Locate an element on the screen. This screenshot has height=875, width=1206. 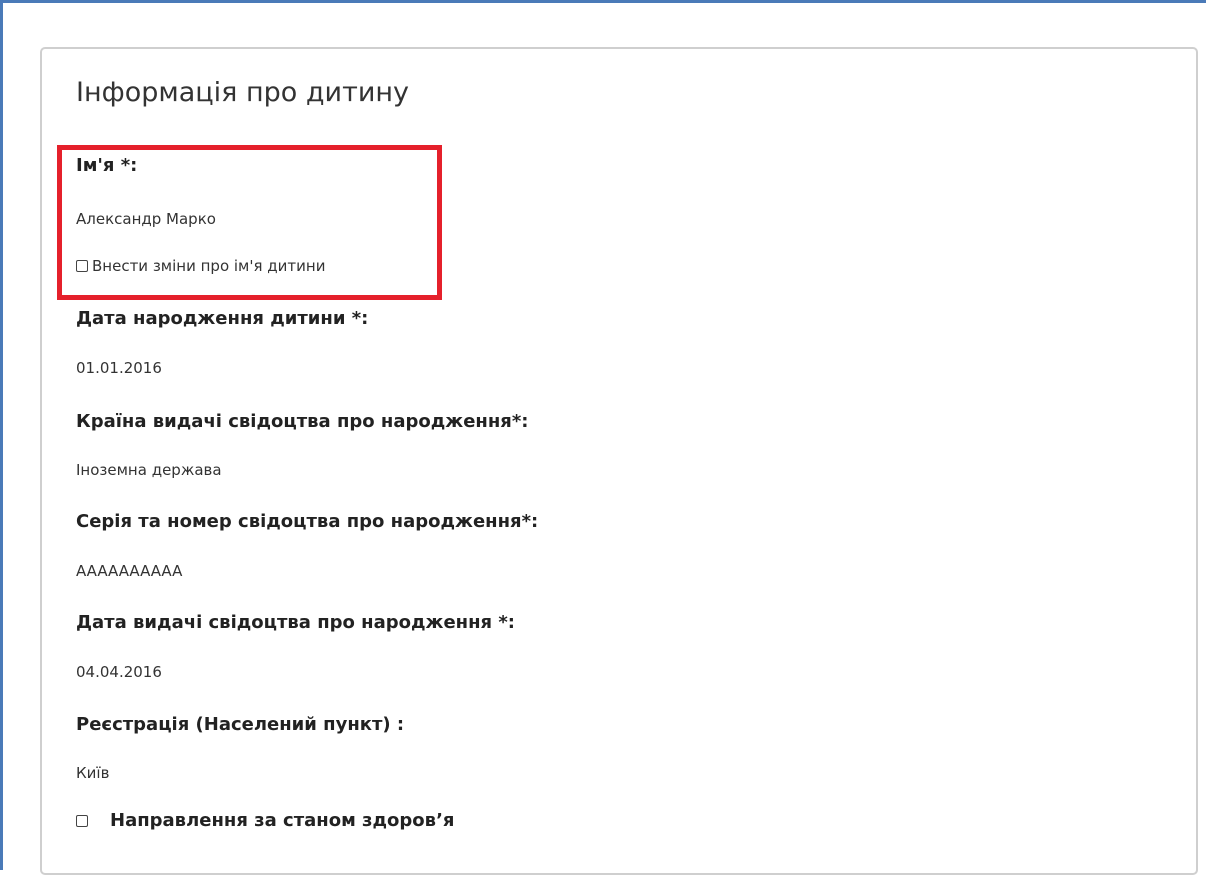
health-referral-checkbox-row: Направлення за станом здоров’я is located at coordinates (265, 820).